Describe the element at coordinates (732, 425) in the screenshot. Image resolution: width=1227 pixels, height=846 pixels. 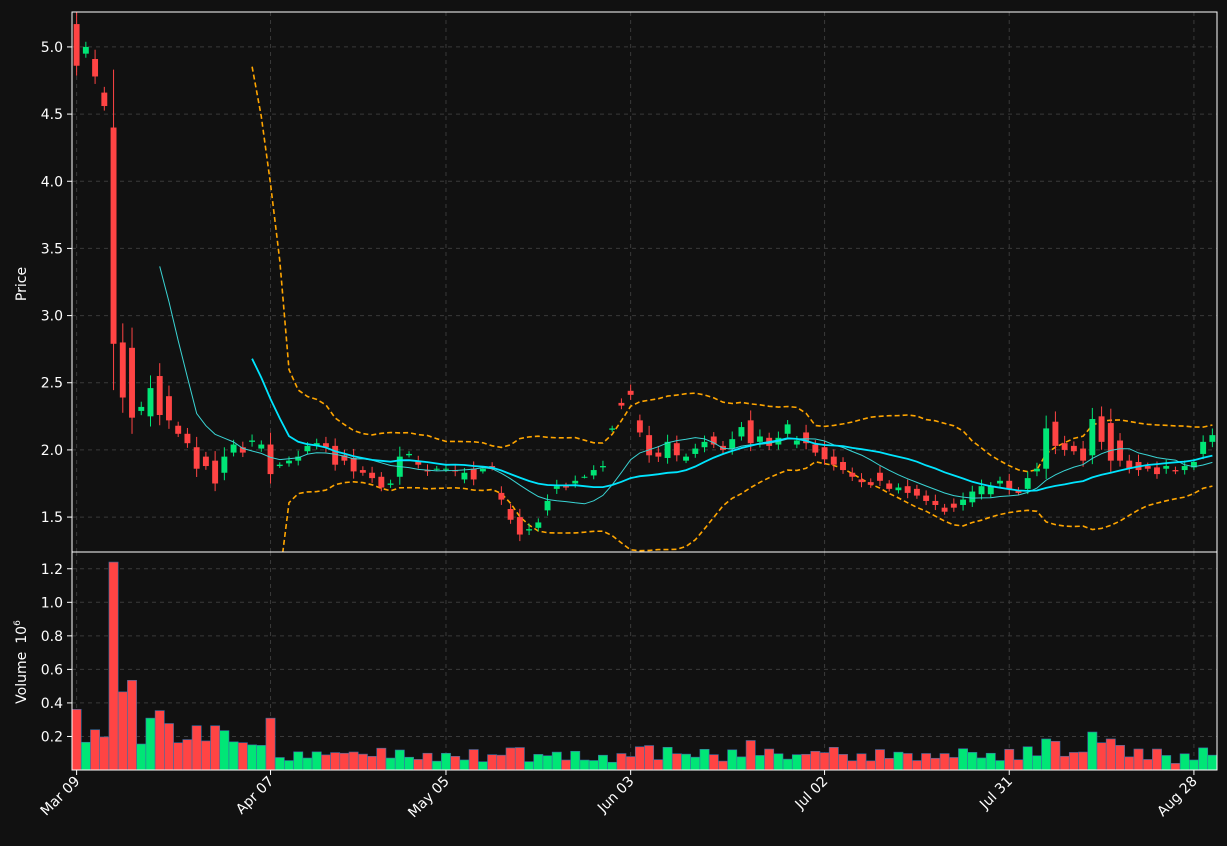
I see `ma-long-line` at that location.